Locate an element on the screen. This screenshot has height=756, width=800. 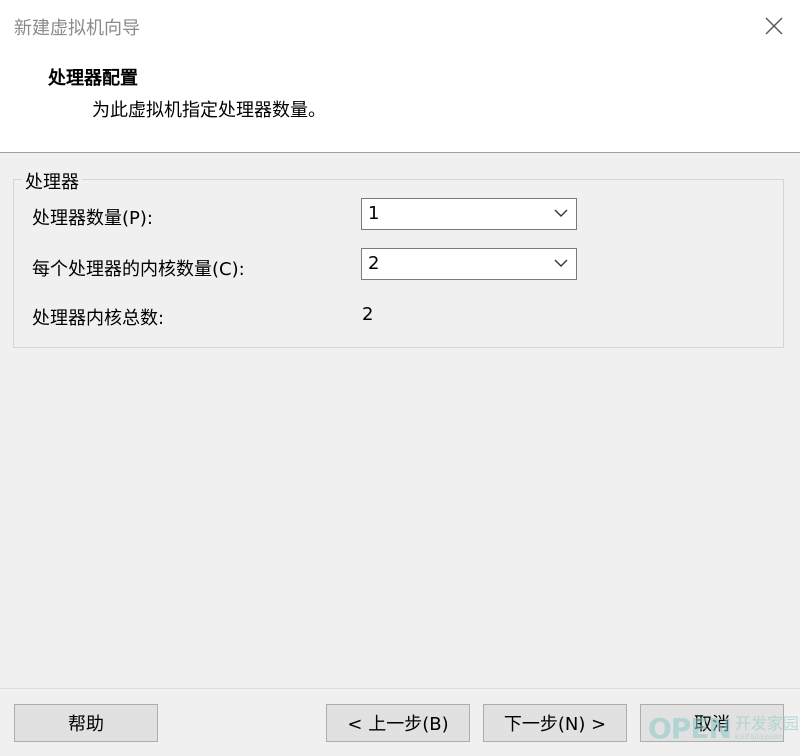
total-cores-label: 处理器内核总数: is located at coordinates (98, 318).